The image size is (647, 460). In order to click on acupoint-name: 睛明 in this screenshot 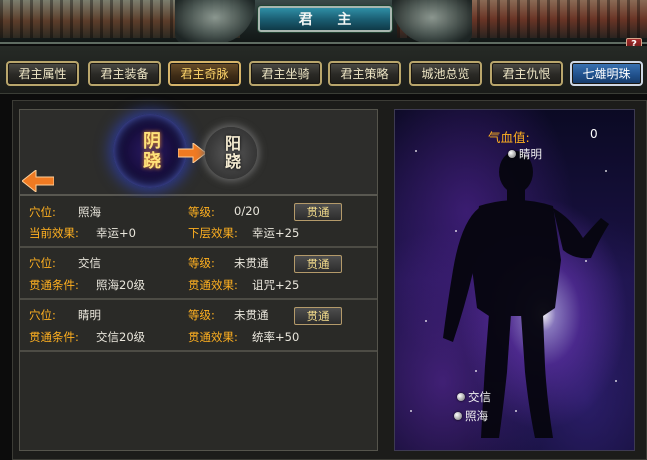, I will do `click(89, 315)`.